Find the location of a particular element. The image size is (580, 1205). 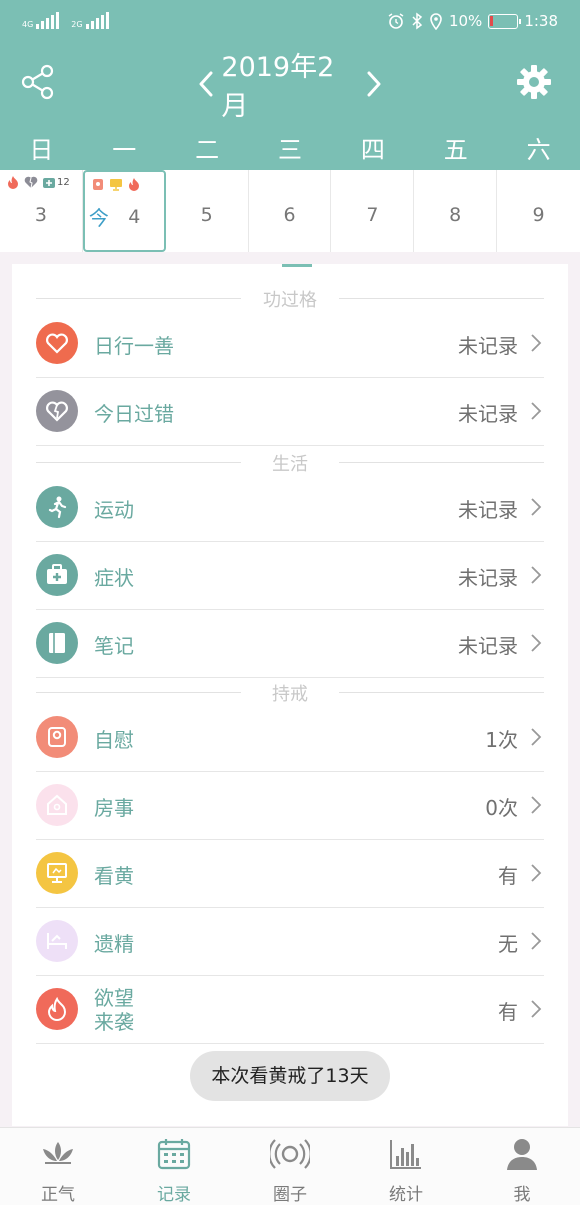

row-label: 今日过错 is located at coordinates (134, 414).